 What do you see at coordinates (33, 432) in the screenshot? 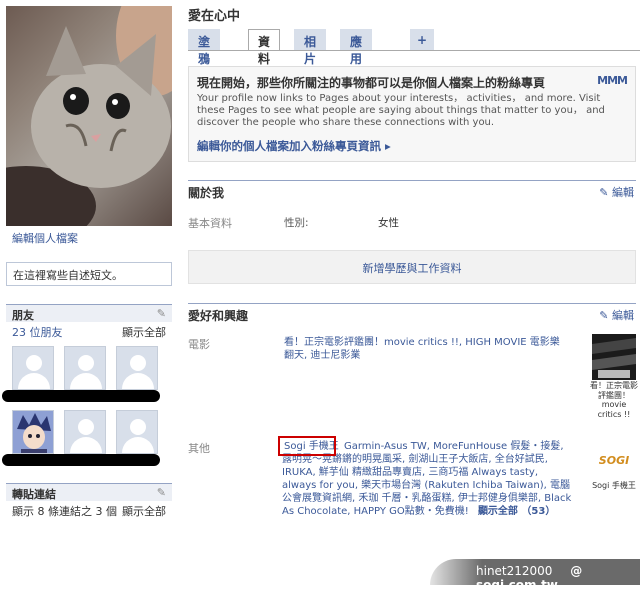
I see `friend-thumb-anime` at bounding box center [33, 432].